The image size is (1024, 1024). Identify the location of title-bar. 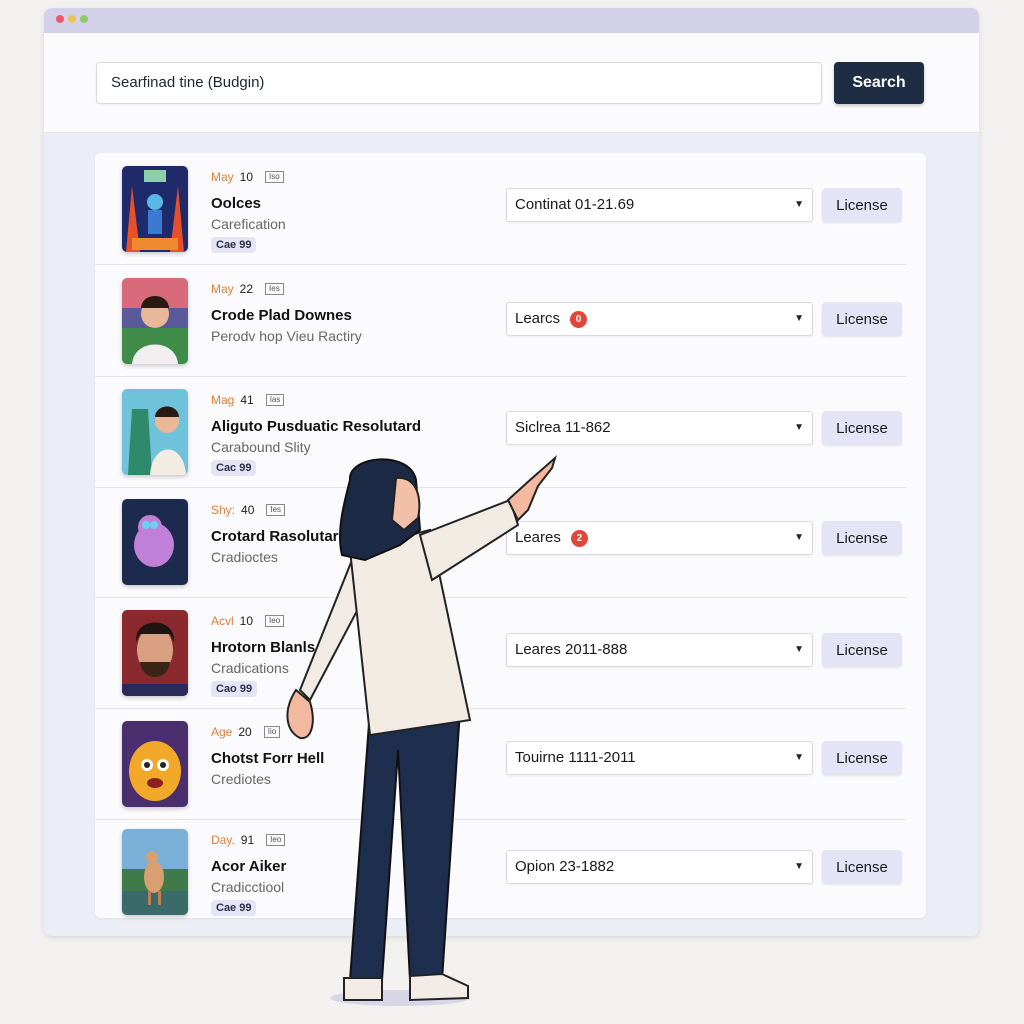
(511, 20).